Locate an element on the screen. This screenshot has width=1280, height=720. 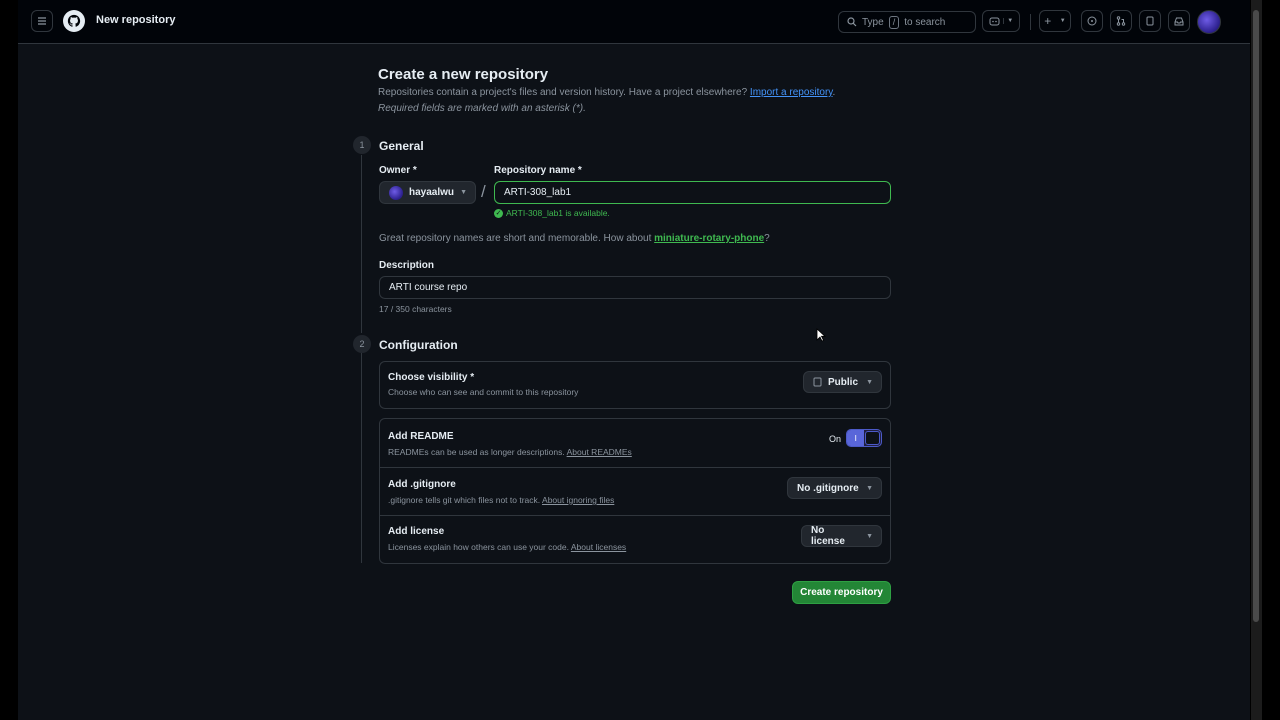
github-logo-icon is located at coordinates (74, 21).